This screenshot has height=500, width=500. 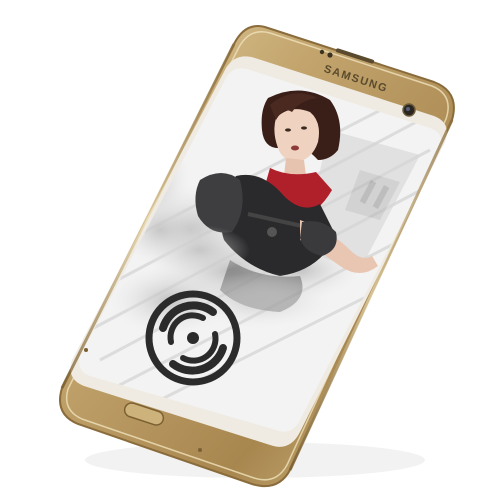 What do you see at coordinates (86, 350) in the screenshot?
I see `back-key-dot` at bounding box center [86, 350].